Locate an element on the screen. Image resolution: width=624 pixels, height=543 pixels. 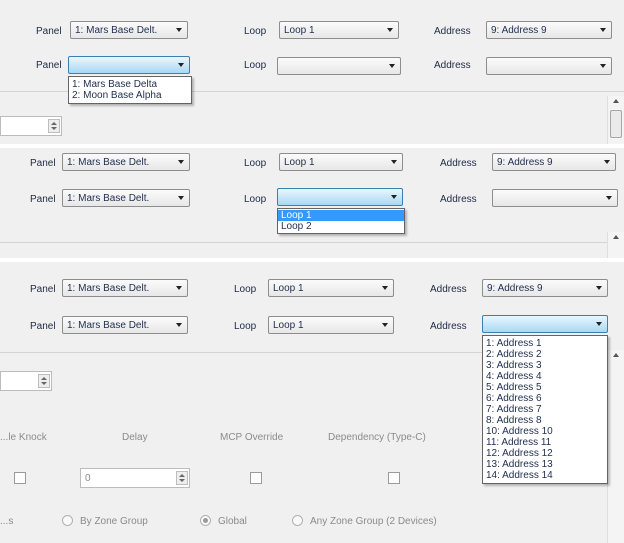
loop-combo-empty is located at coordinates (339, 66).